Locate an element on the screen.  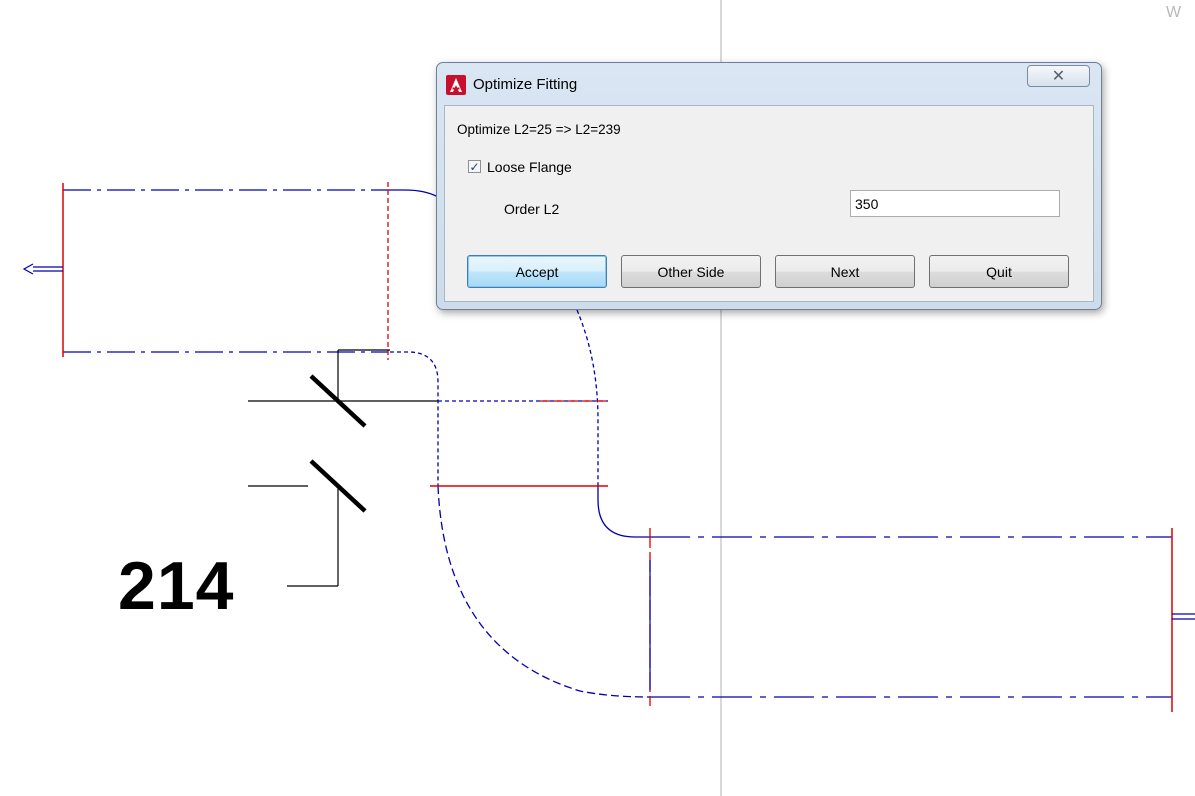
next-button: Next is located at coordinates (845, 271).